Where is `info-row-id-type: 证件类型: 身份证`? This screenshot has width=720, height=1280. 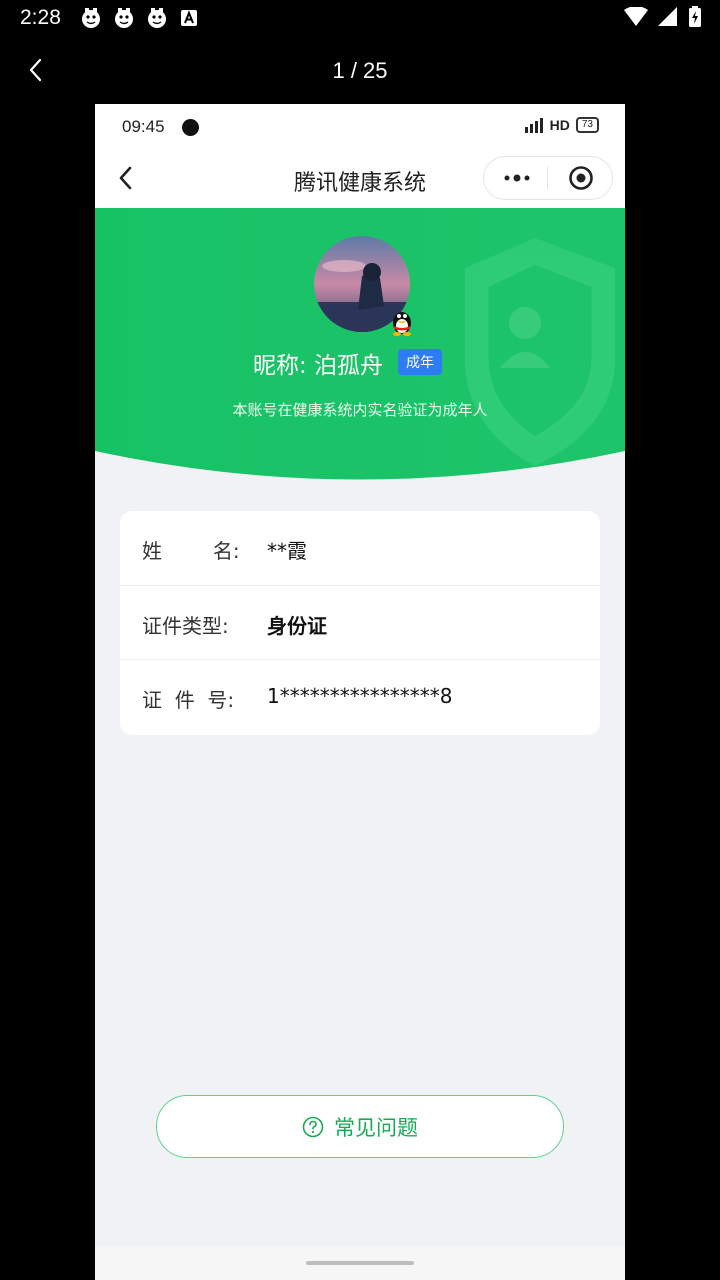 info-row-id-type: 证件类型: 身份证 is located at coordinates (360, 622).